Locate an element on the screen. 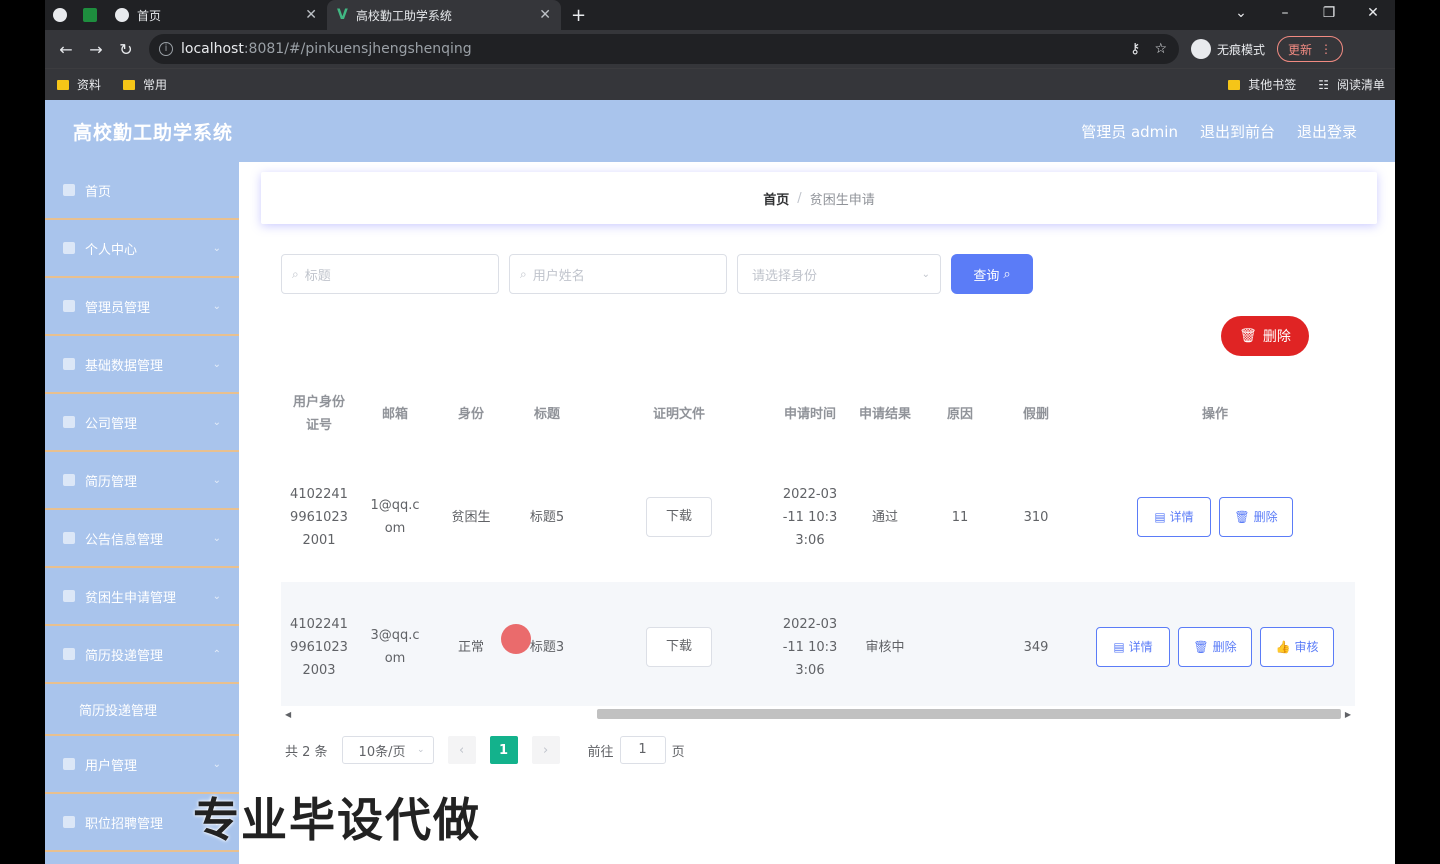 Image resolution: width=1440 pixels, height=864 pixels. scroll-left-icon: ◀ is located at coordinates (288, 714).